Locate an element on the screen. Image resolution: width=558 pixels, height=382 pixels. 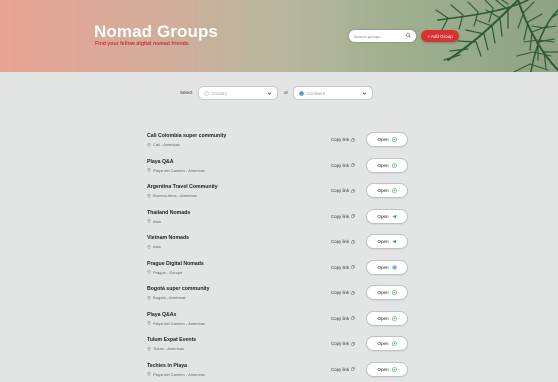
filter-bar: Select Country or Continent is located at coordinates (279, 93).